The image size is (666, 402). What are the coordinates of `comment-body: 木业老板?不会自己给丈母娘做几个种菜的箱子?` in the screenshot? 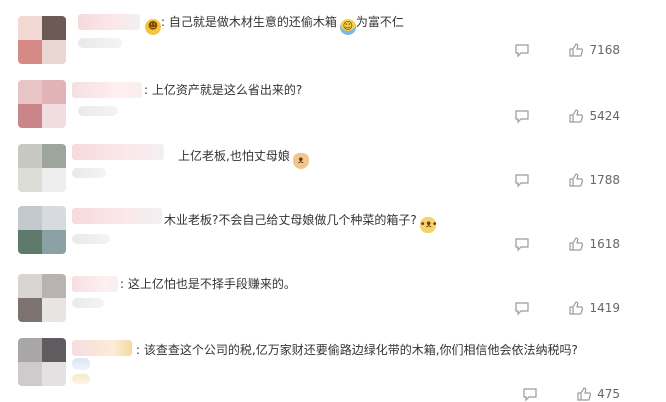 It's located at (290, 220).